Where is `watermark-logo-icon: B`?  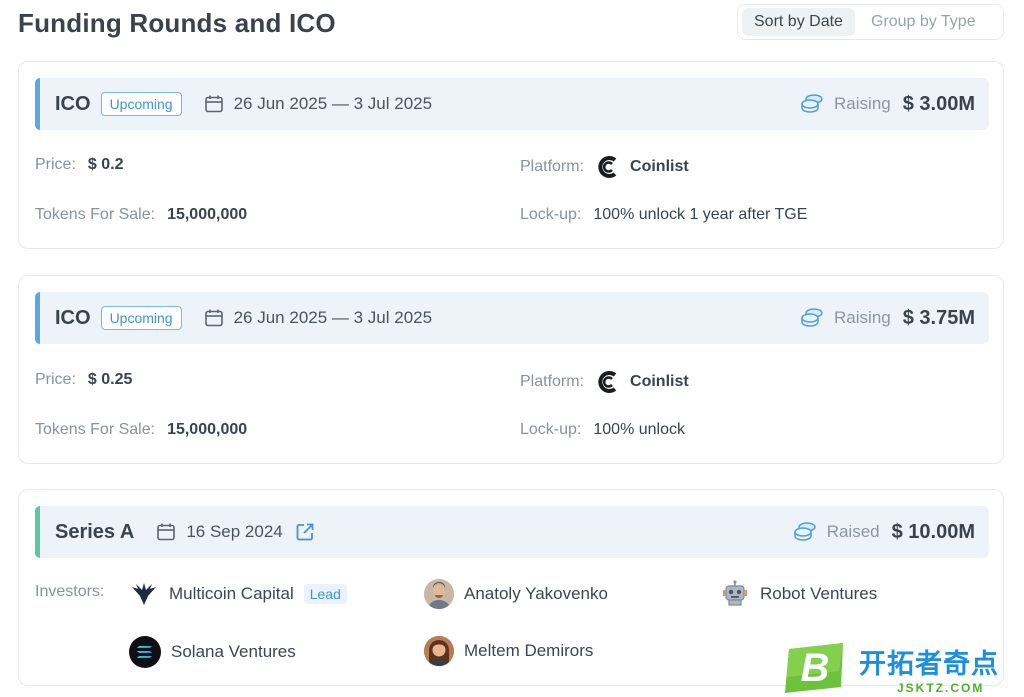
watermark-logo-icon: B is located at coordinates (814, 668).